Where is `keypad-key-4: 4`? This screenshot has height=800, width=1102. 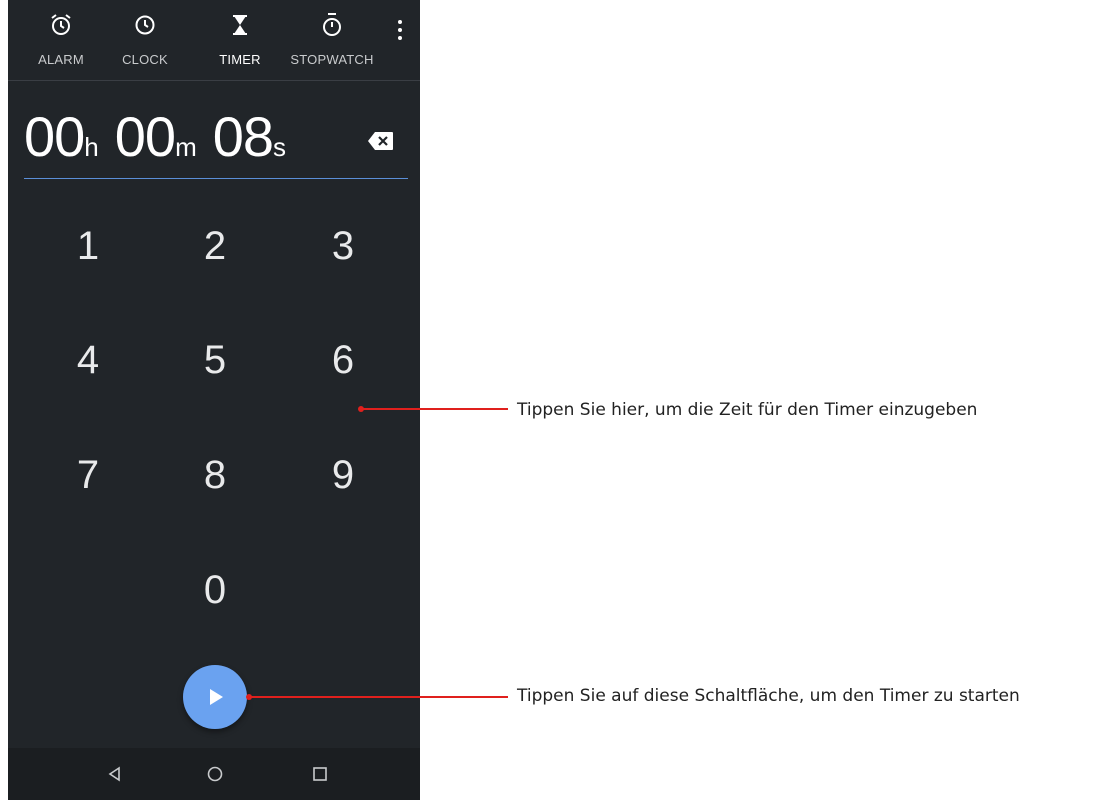
keypad-key-4: 4 is located at coordinates (88, 360).